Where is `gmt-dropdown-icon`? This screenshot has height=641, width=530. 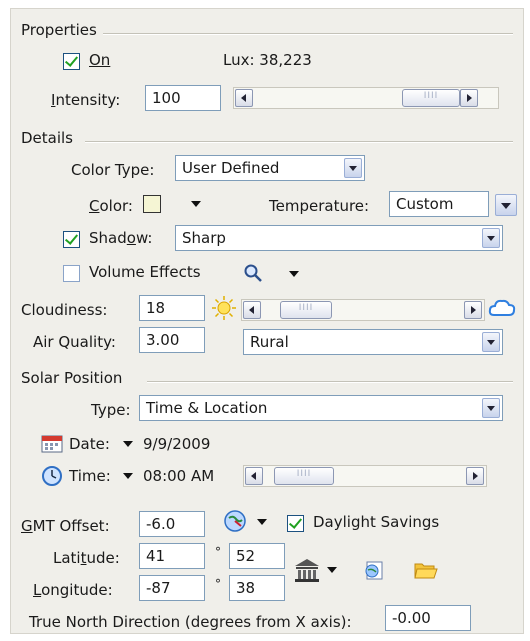
gmt-dropdown-icon is located at coordinates (262, 522).